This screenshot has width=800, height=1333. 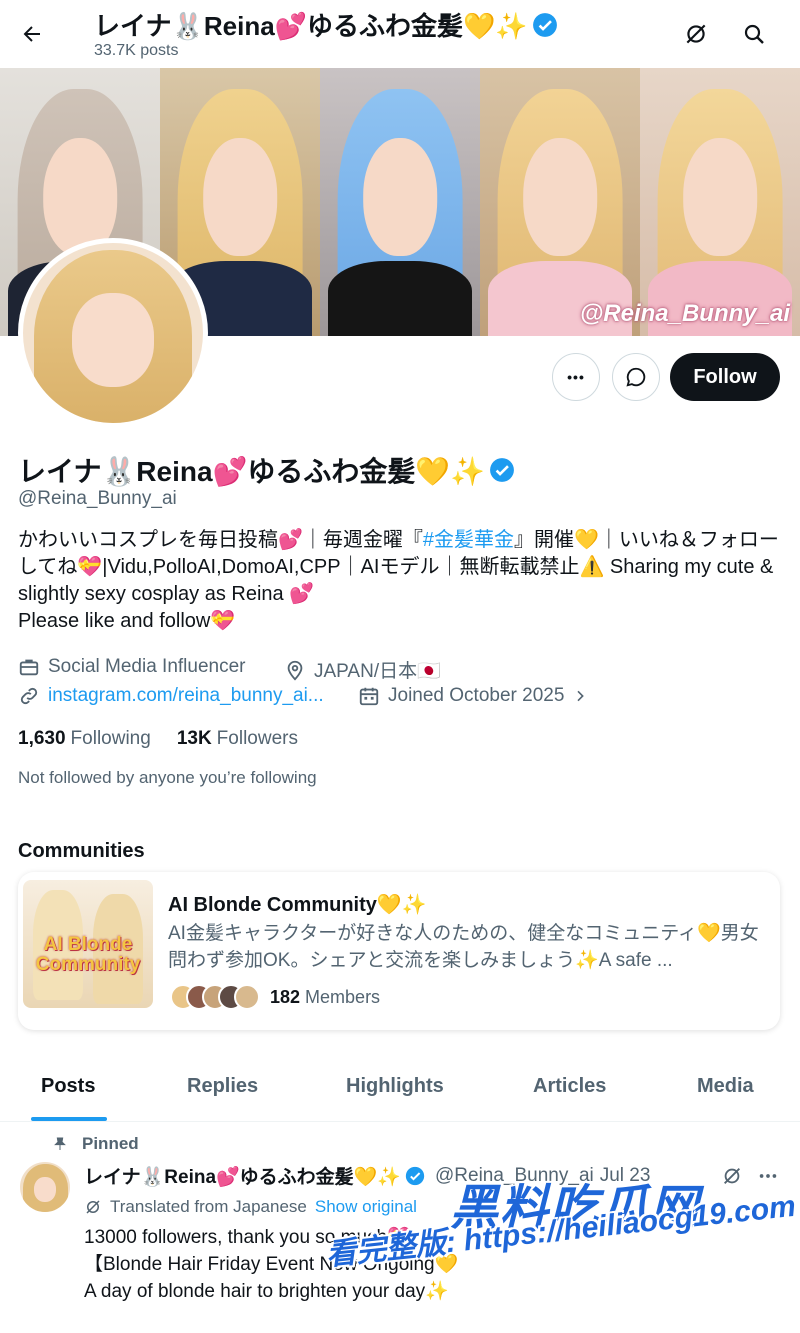 I want to click on header-title-text: レイナ🐰Reina💕ゆるふわ金髪💛✨, so click(x=311, y=26).